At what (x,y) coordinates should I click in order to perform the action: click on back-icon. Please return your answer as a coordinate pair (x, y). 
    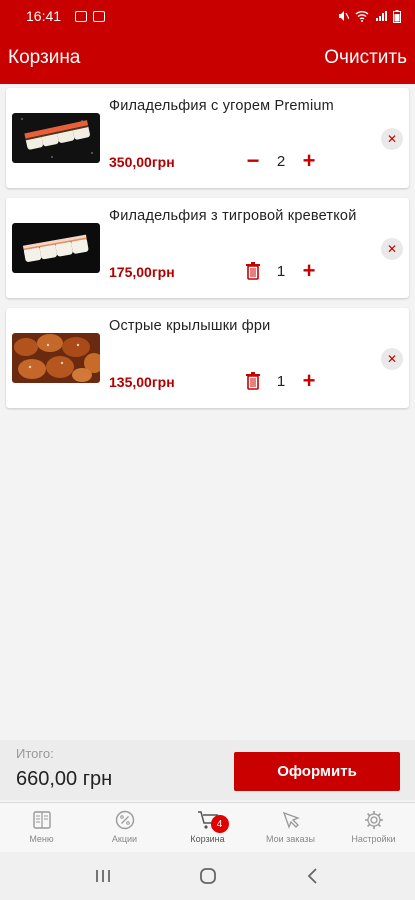
    Looking at the image, I should click on (312, 876).